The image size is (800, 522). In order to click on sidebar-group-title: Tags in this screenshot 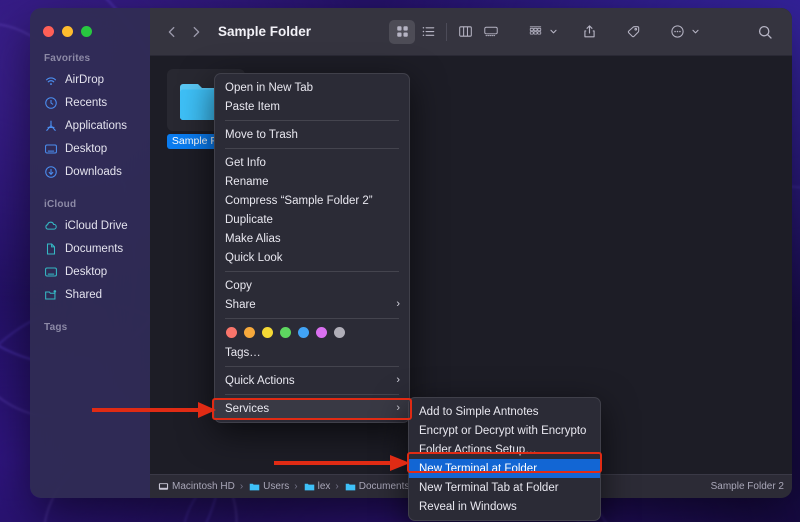, I will do `click(56, 327)`.